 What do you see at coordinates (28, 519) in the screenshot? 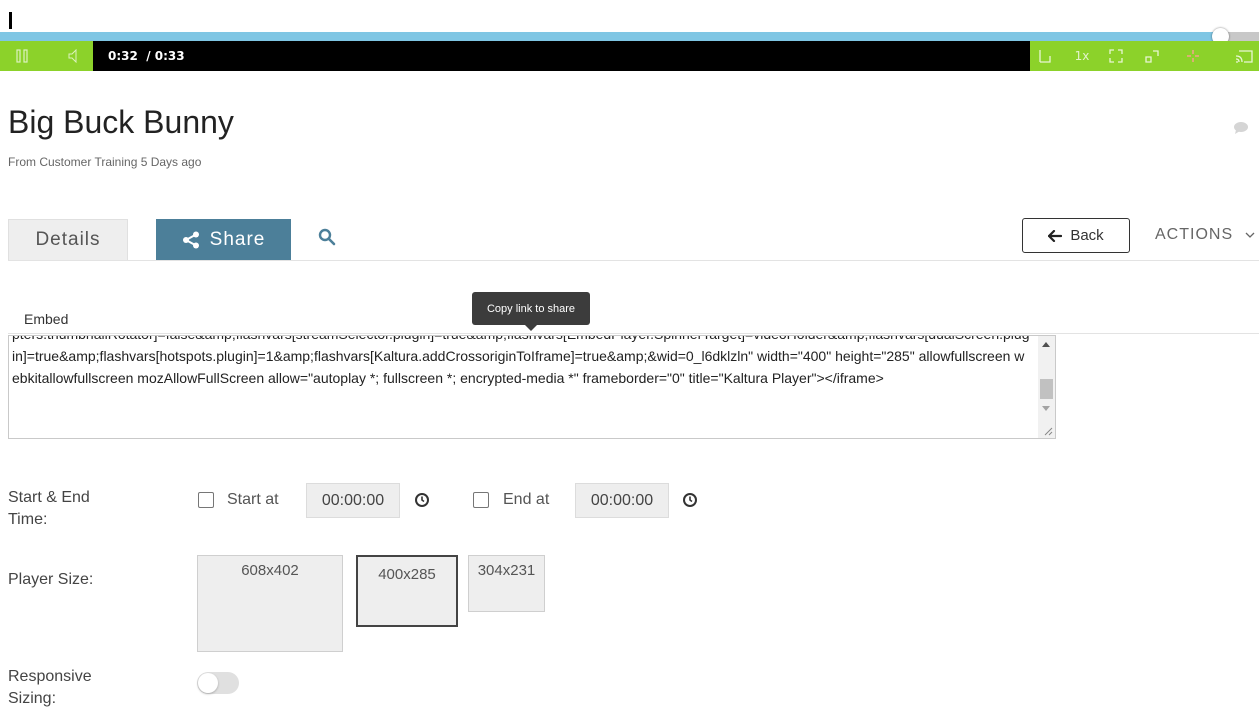
I see `start-end-label-line2: Time:` at bounding box center [28, 519].